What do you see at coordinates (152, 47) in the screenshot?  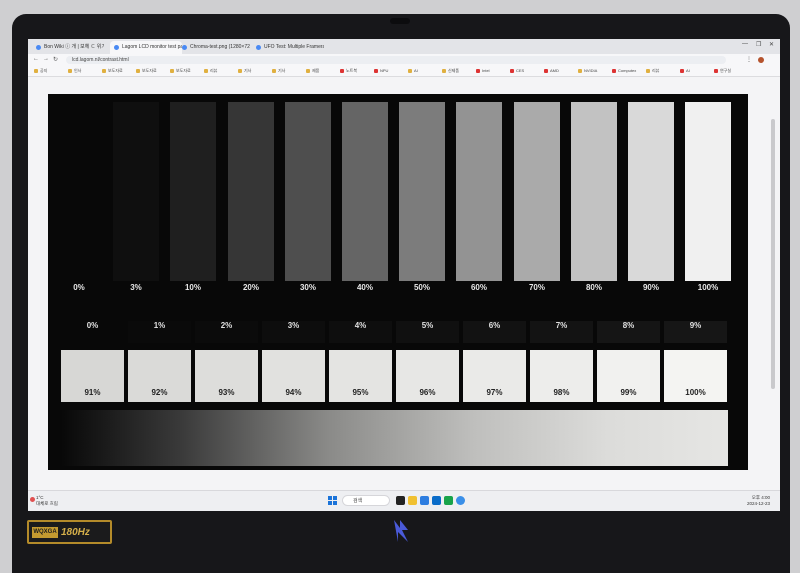 I see `tab-label: Lagom LCD monitor test page` at bounding box center [152, 47].